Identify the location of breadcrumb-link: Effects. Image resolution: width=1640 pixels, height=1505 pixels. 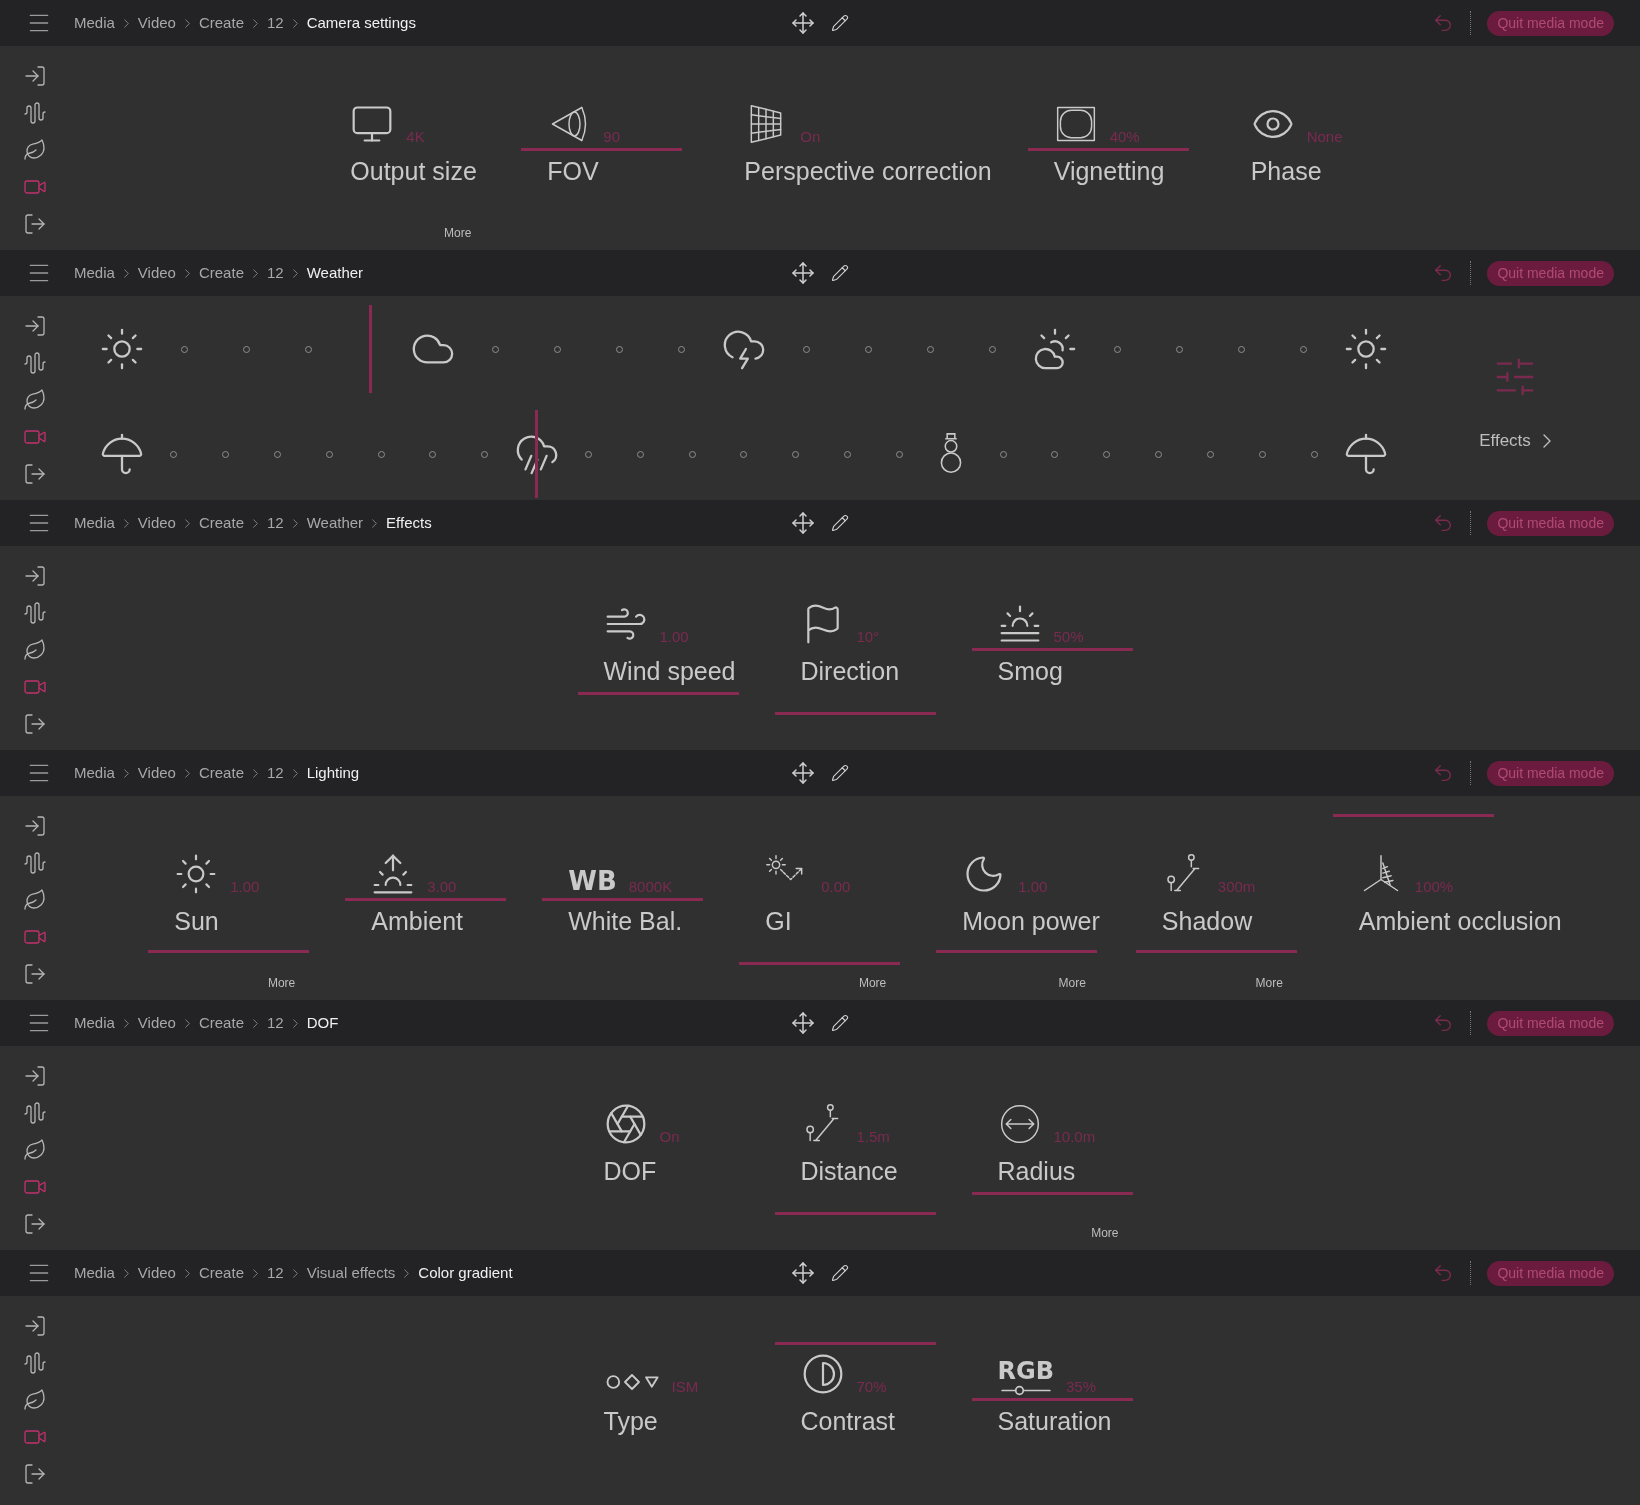
(409, 523).